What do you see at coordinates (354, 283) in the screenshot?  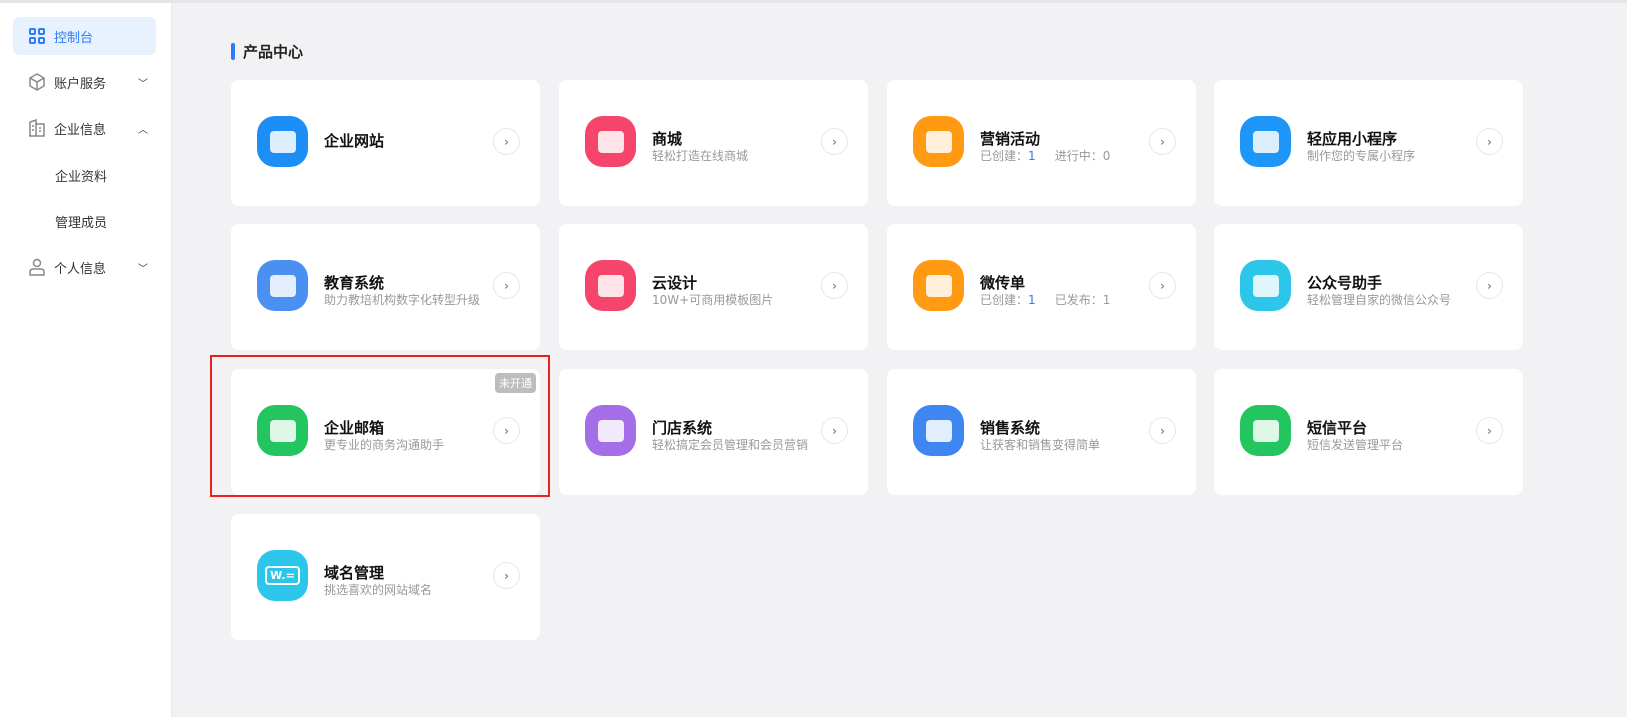 I see `card-title: 教育系统` at bounding box center [354, 283].